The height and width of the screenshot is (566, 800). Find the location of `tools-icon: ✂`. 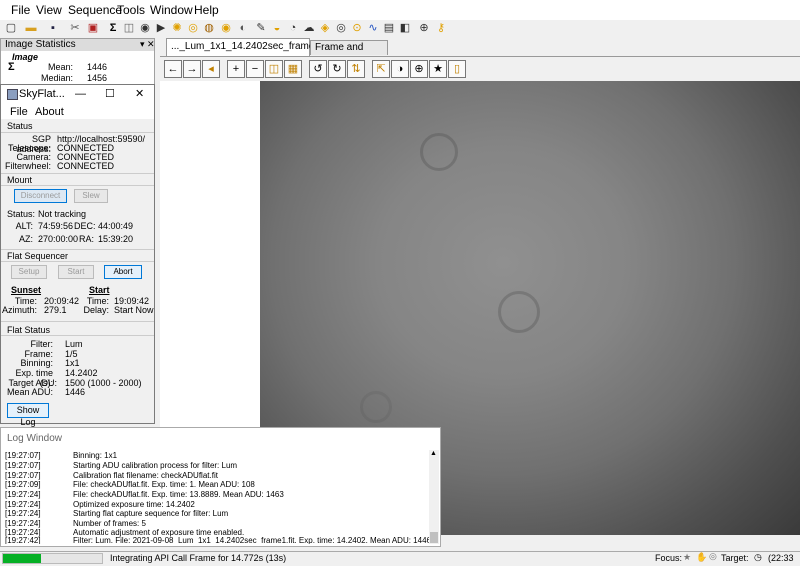

tools-icon: ✂ is located at coordinates (75, 28).